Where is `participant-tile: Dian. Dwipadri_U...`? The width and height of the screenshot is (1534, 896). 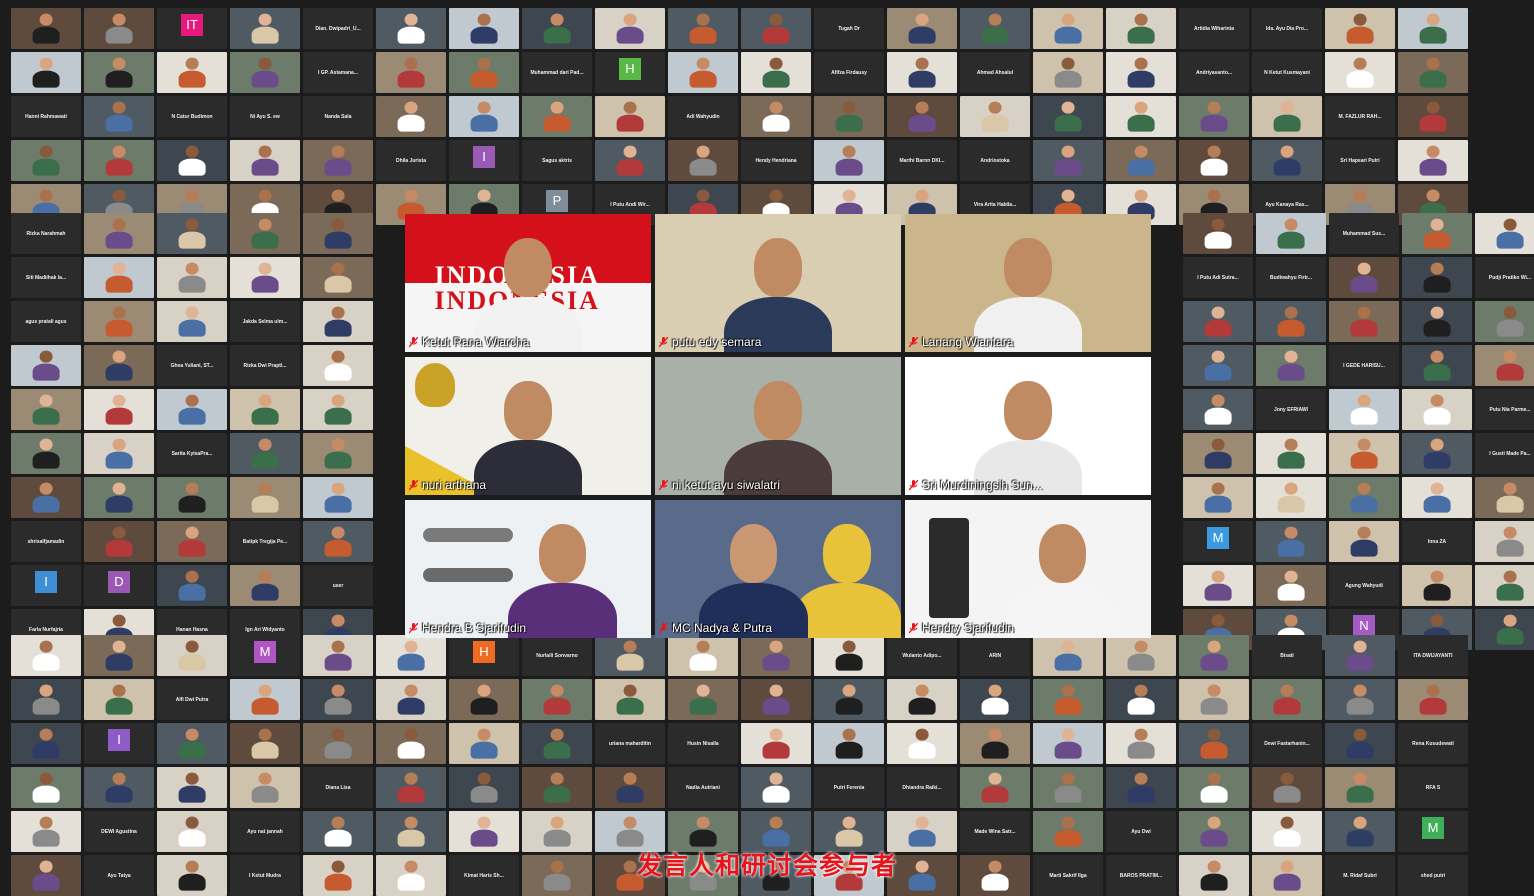
participant-tile: Dian. Dwipadri_U... is located at coordinates (338, 28).